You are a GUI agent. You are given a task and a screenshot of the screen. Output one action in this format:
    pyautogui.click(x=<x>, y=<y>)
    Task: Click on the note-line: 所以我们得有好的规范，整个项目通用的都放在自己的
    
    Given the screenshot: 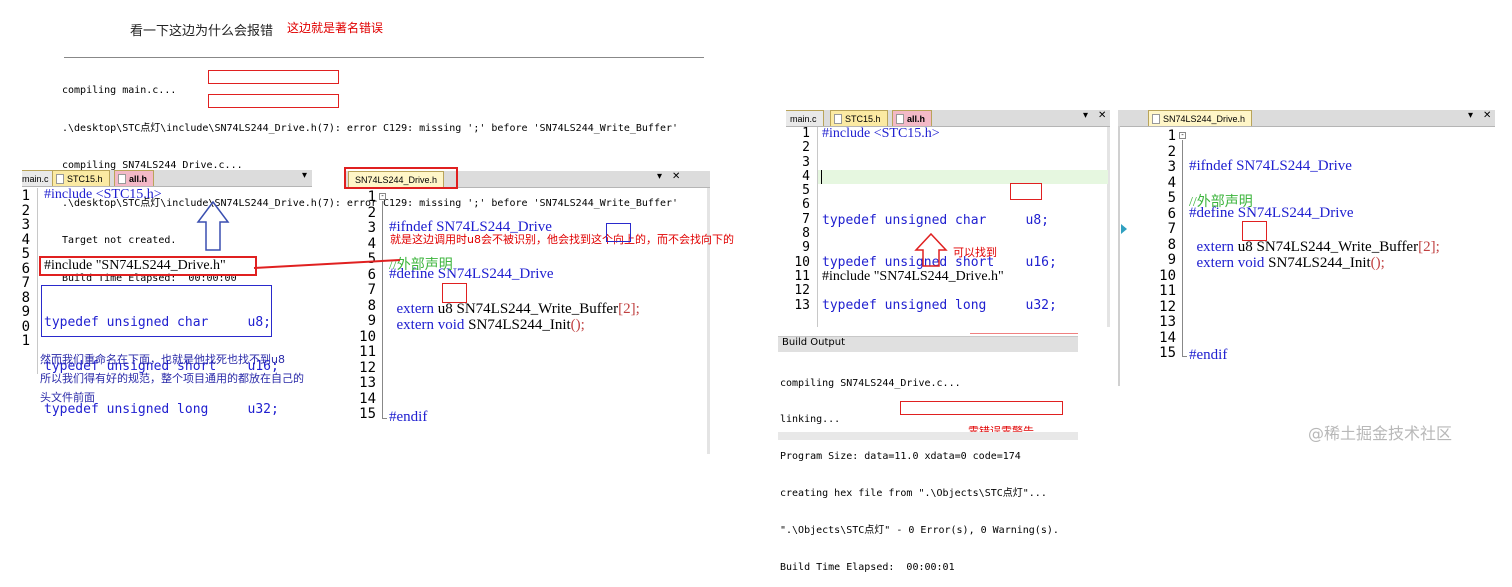 What is the action you would take?
    pyautogui.click(x=172, y=378)
    